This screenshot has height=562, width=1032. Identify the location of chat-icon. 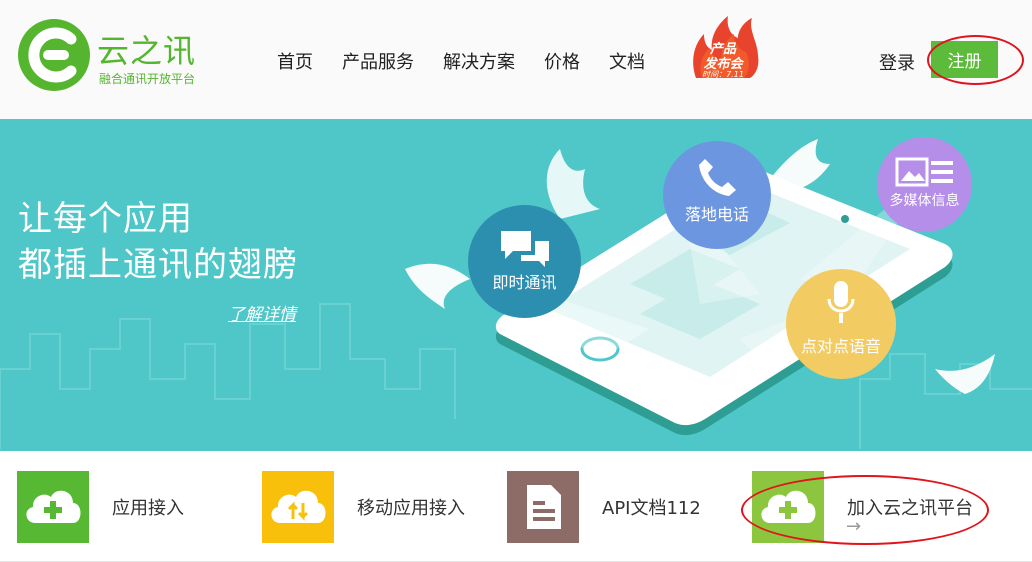
(525, 249).